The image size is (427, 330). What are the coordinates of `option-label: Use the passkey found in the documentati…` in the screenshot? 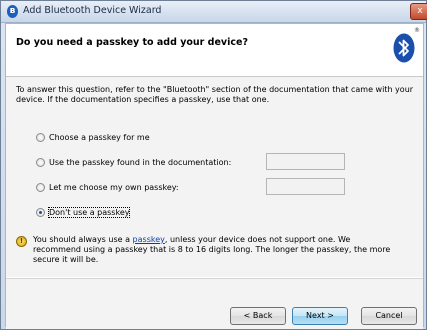 It's located at (140, 162).